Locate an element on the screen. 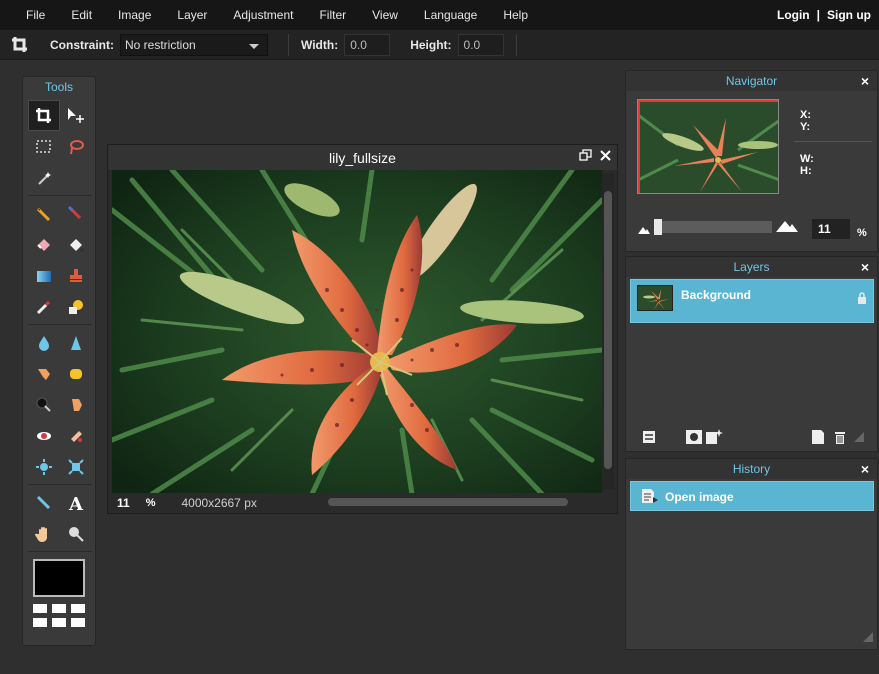 The image size is (879, 674). navigator-divider is located at coordinates (833, 141).